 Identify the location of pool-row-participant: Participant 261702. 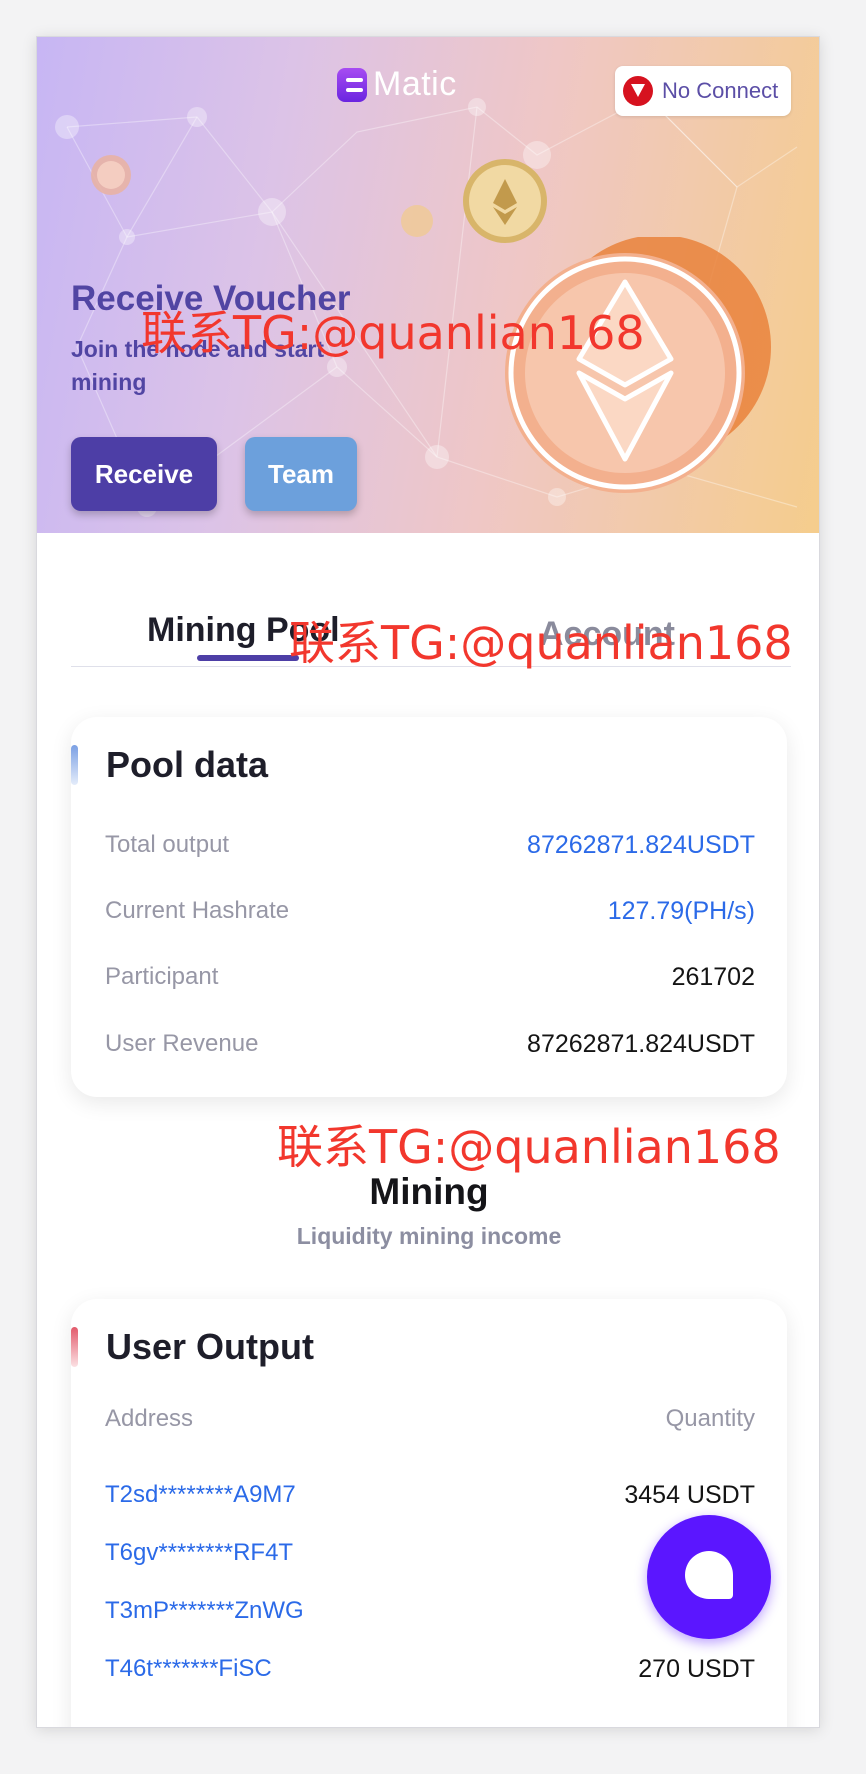
(430, 977).